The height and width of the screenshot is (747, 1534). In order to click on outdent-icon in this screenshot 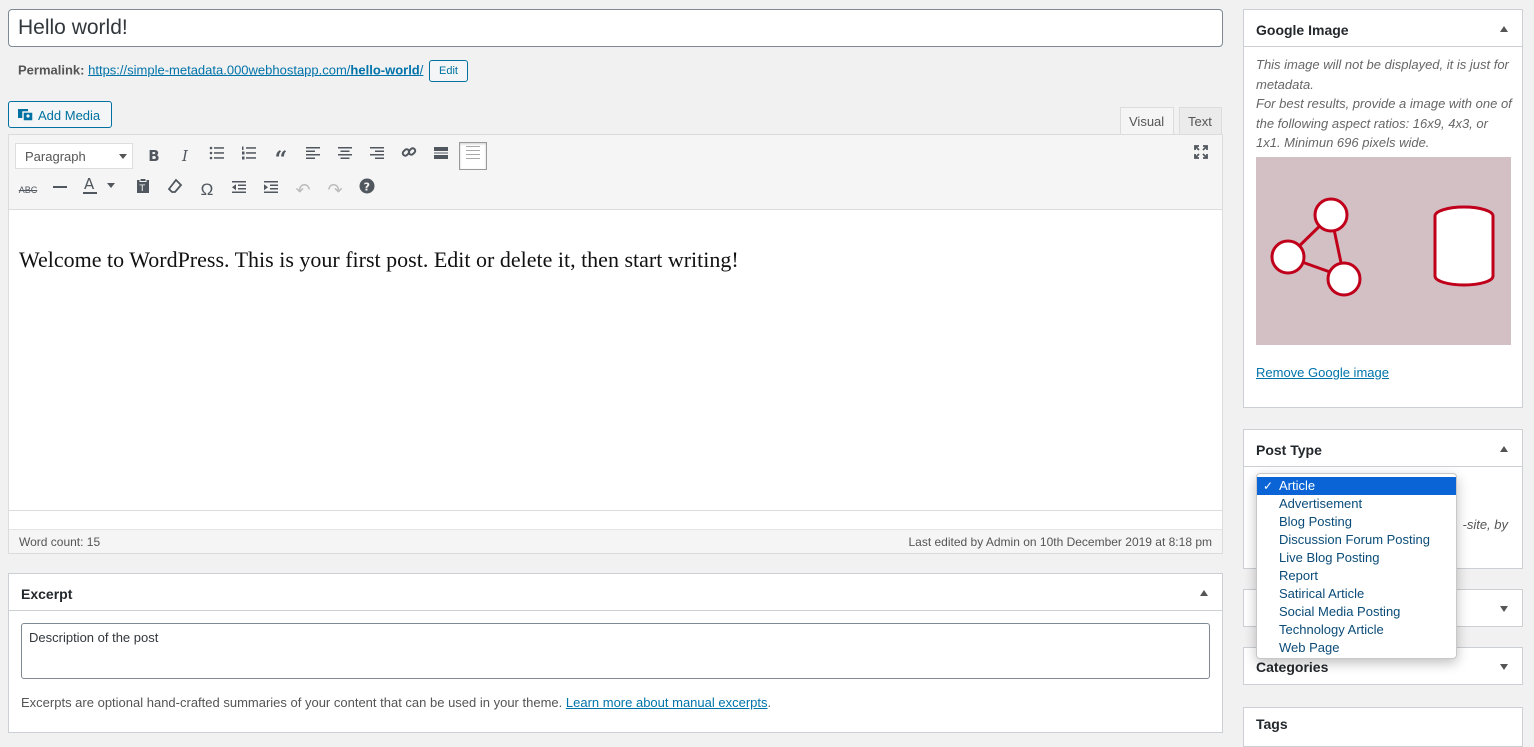, I will do `click(239, 190)`.